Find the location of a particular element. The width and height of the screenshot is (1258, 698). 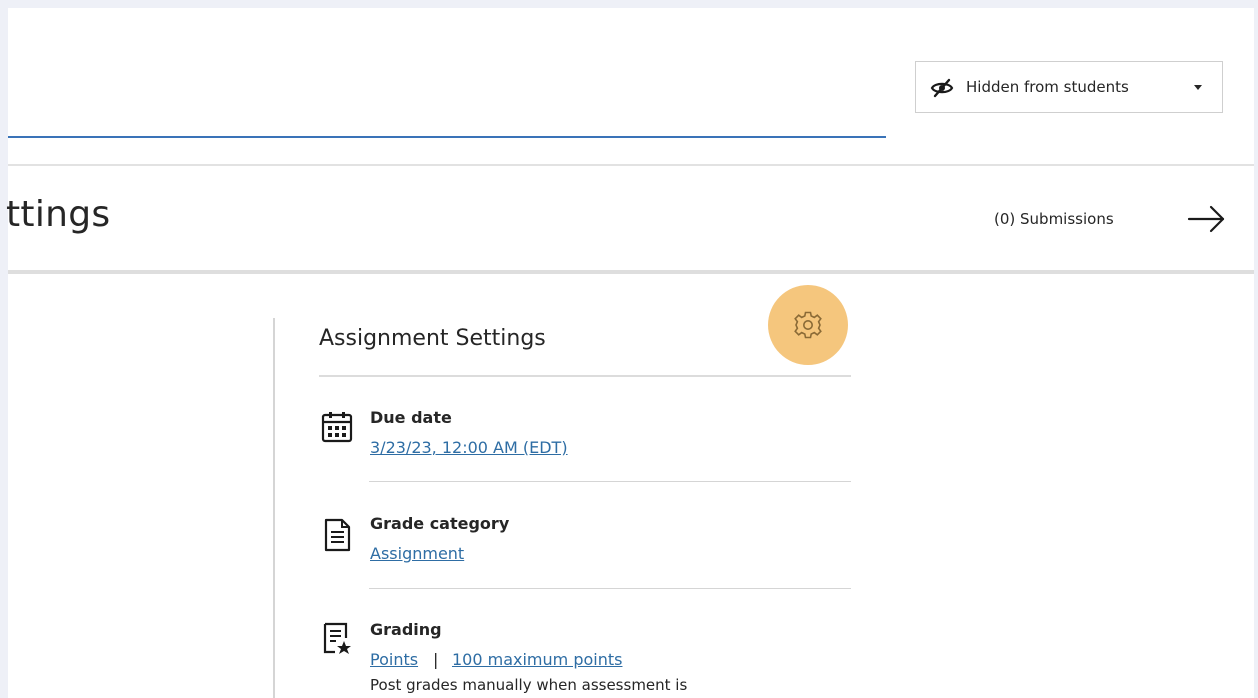

grade-category-link: Assignment is located at coordinates (417, 553).